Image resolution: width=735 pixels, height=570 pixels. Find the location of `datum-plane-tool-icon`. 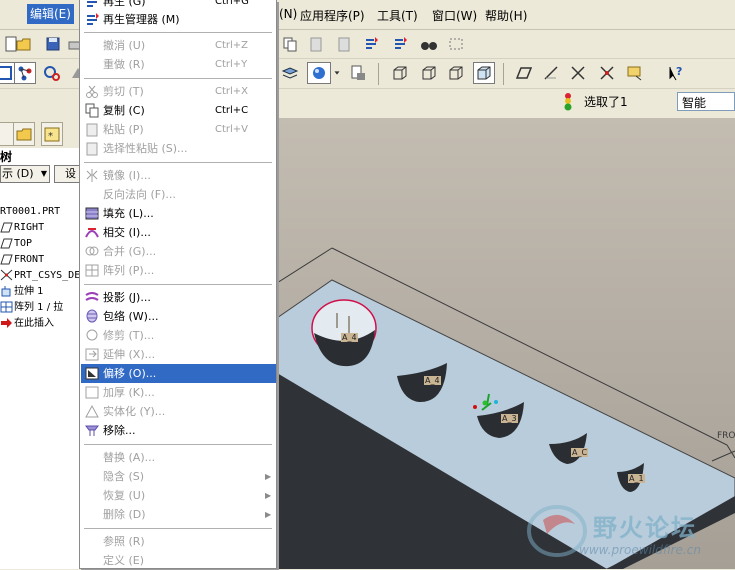

datum-plane-tool-icon is located at coordinates (524, 73).